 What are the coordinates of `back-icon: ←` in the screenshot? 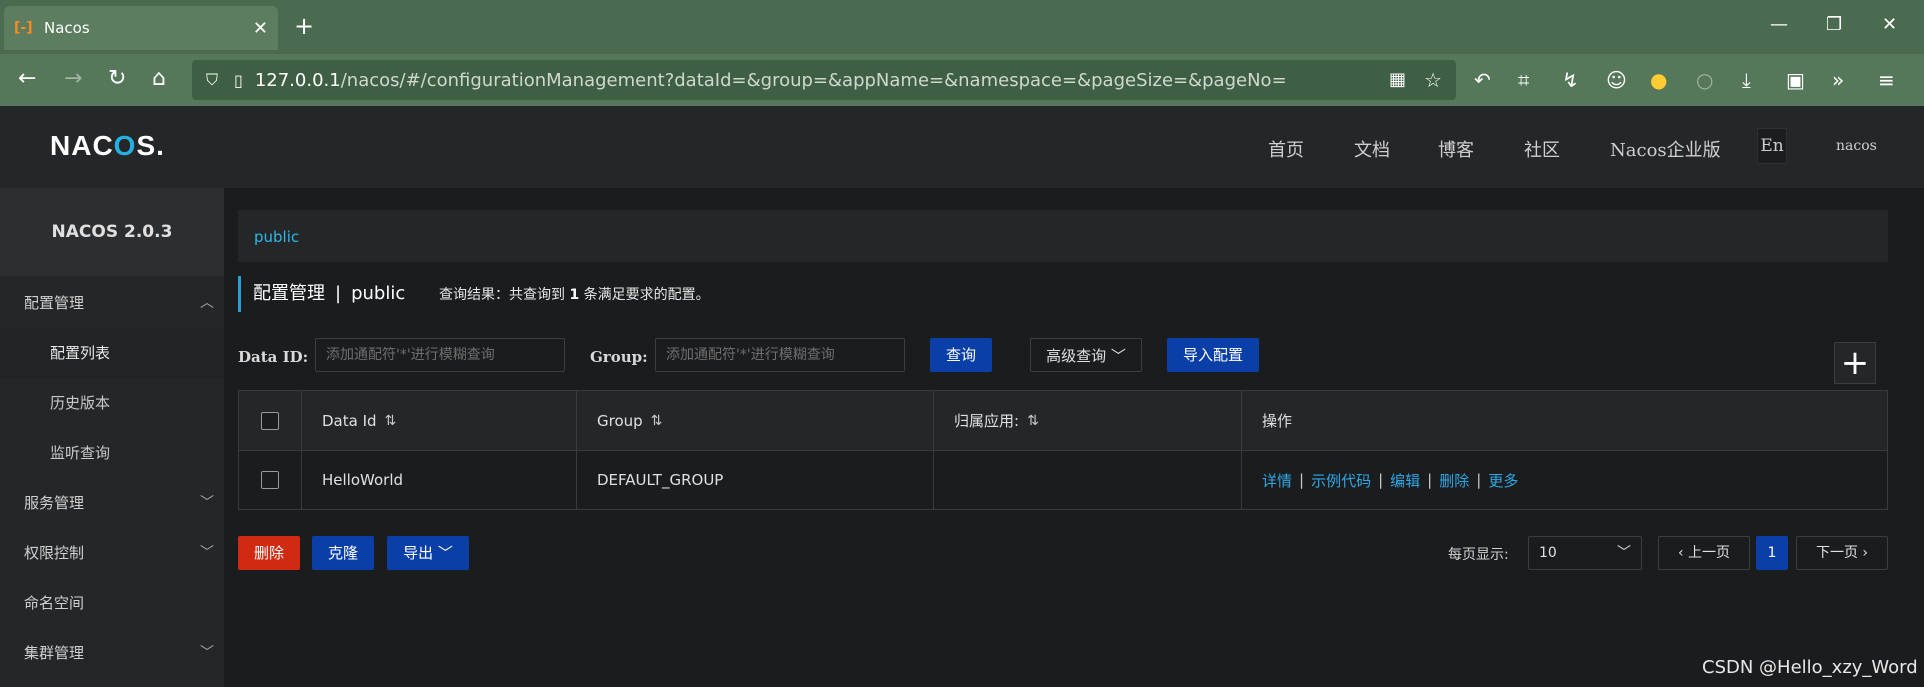 It's located at (27, 78).